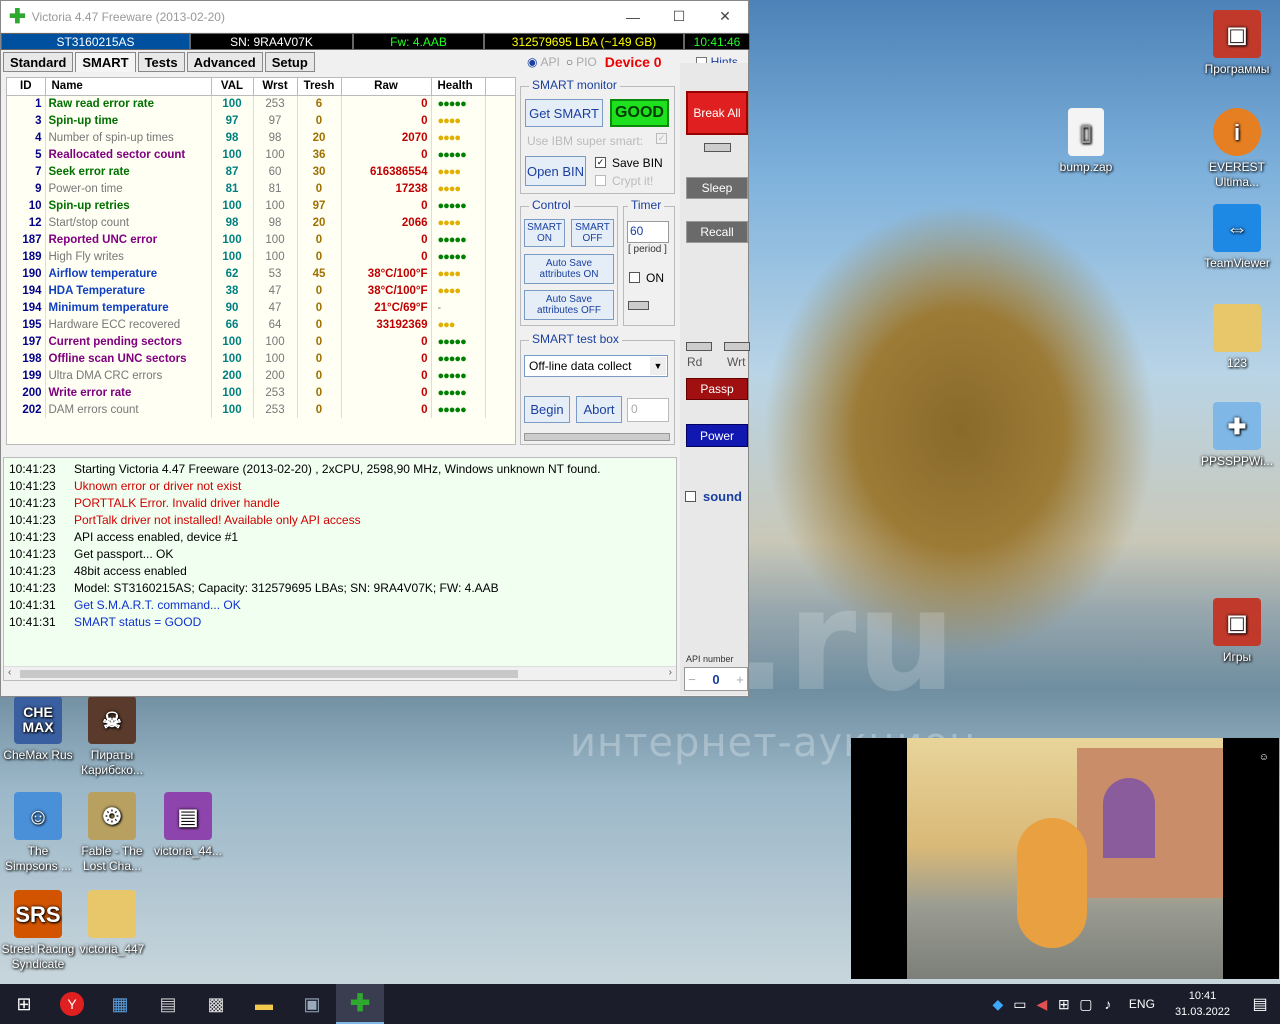 This screenshot has width=1280, height=1024. Describe the element at coordinates (1142, 1004) in the screenshot. I see `language-indicator: ENG` at that location.